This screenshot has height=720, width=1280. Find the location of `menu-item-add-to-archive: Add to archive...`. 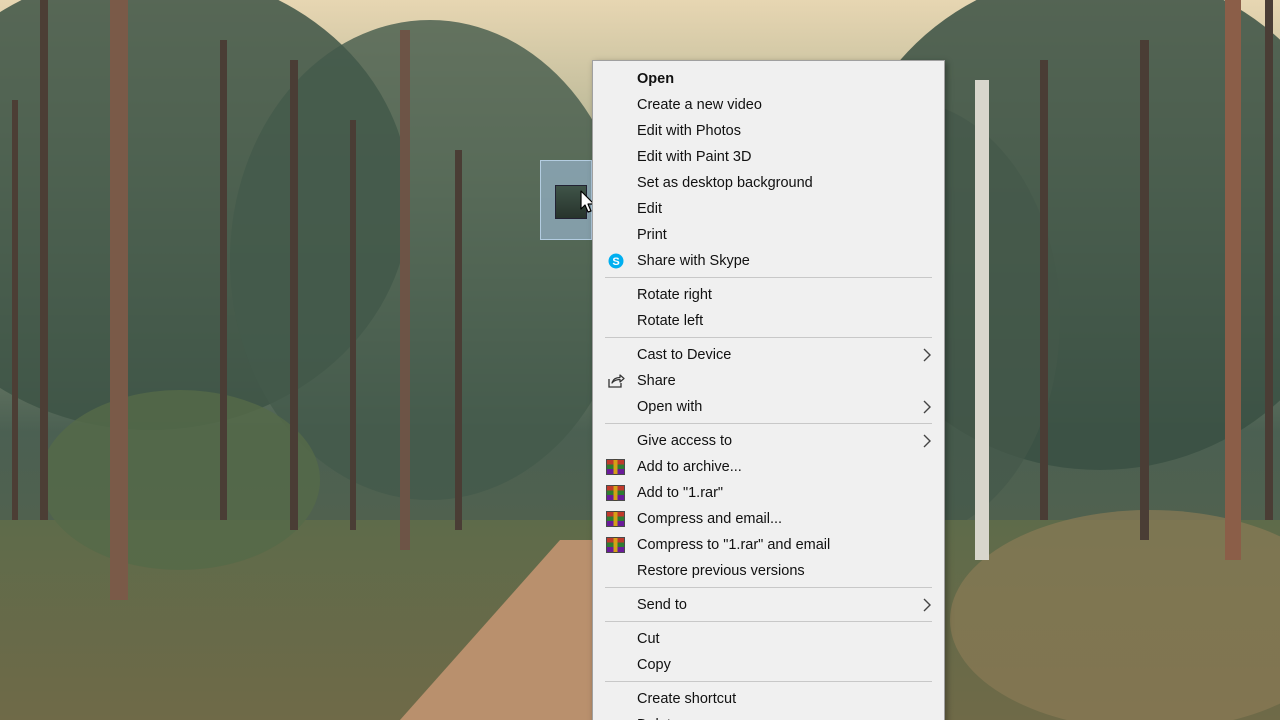

menu-item-add-to-archive: Add to archive... is located at coordinates (768, 467).